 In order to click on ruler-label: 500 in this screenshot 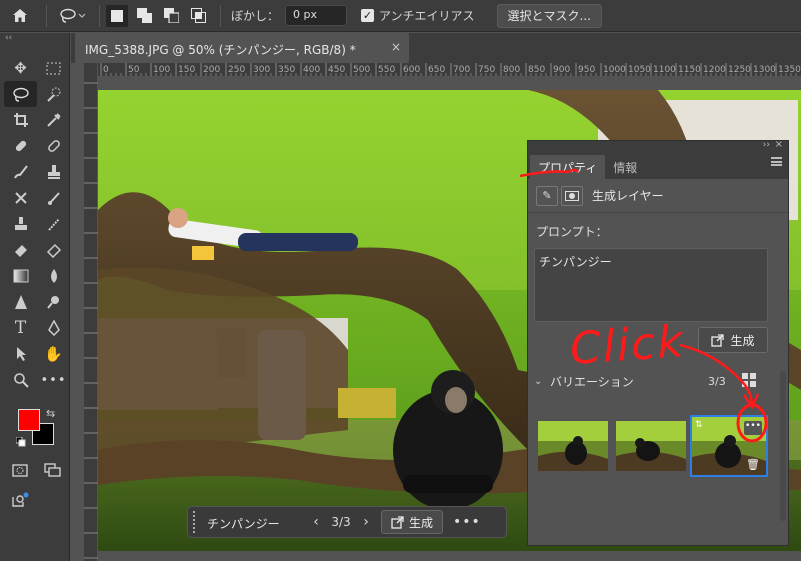, I will do `click(361, 70)`.